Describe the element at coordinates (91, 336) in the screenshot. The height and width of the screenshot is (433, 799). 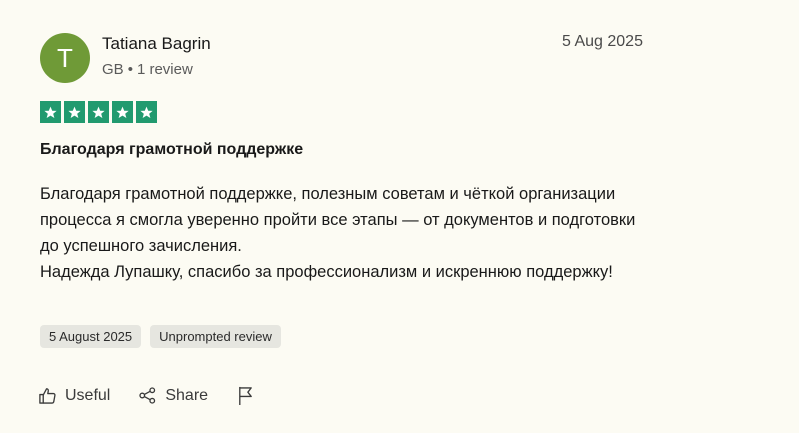
I see `experience-date-tag: 5 August 2025` at that location.